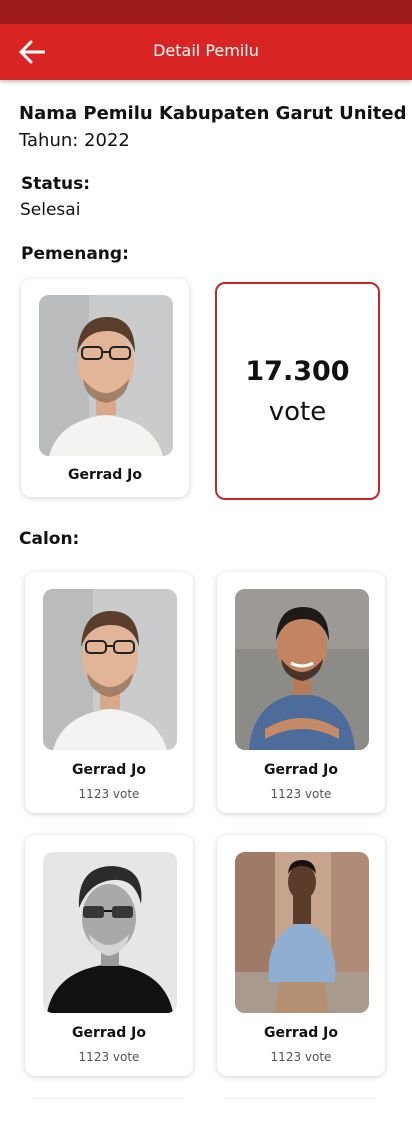 Image resolution: width=412 pixels, height=1144 pixels. What do you see at coordinates (49, 539) in the screenshot?
I see `candidates-label: Calon:` at bounding box center [49, 539].